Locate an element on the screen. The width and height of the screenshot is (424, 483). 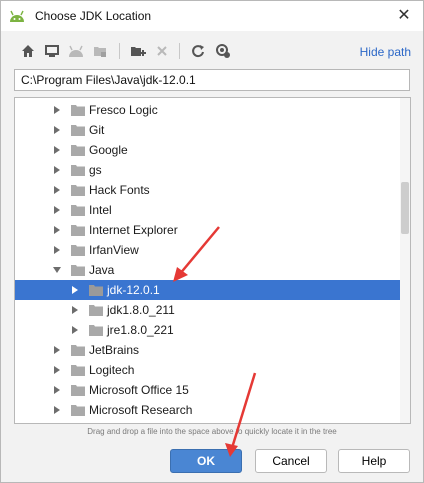
cancel-button: Cancel is located at coordinates (291, 461).